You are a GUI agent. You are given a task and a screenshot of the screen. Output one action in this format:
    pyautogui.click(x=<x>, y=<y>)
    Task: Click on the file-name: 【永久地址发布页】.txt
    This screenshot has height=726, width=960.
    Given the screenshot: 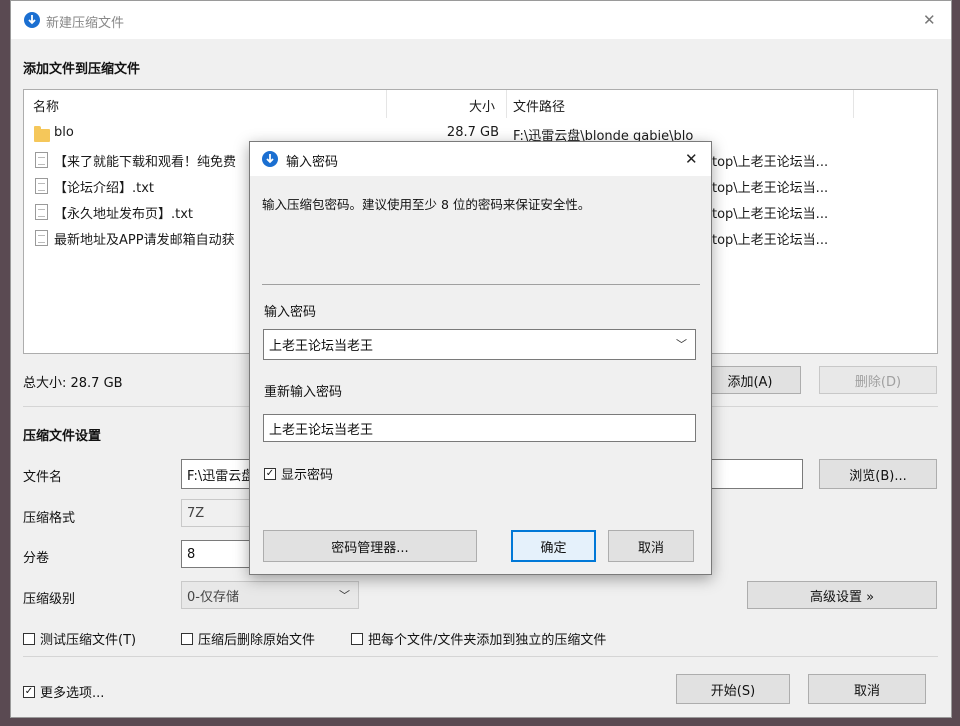 What is the action you would take?
    pyautogui.click(x=124, y=214)
    